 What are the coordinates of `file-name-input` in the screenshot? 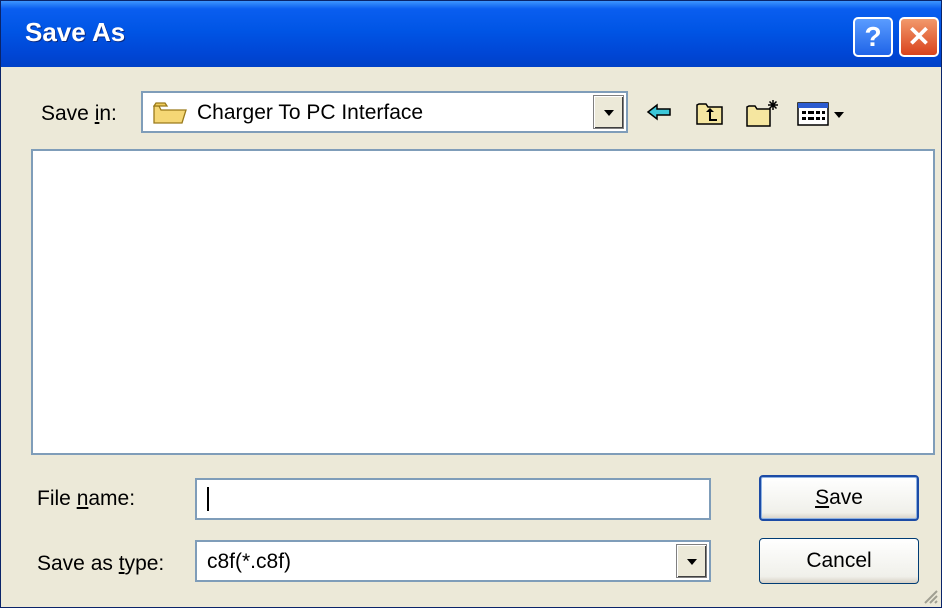 It's located at (453, 499).